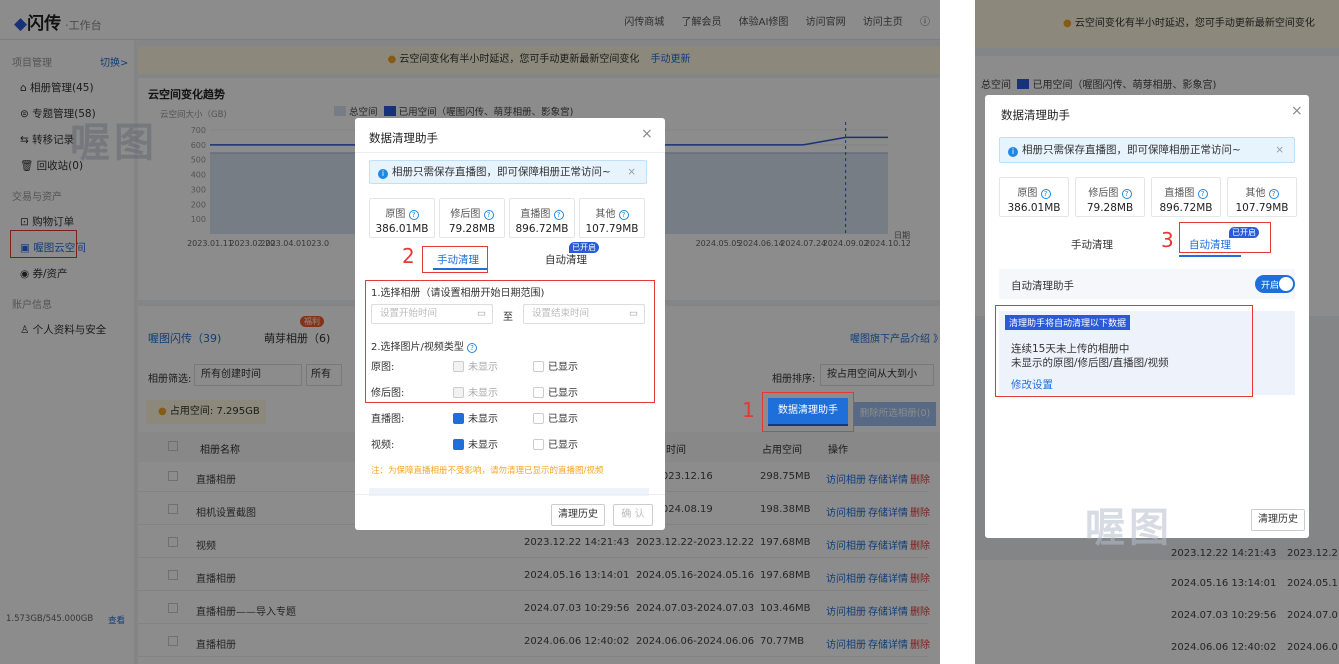  Describe the element at coordinates (584, 247) in the screenshot. I see `auto-on-badge: 已开启` at that location.